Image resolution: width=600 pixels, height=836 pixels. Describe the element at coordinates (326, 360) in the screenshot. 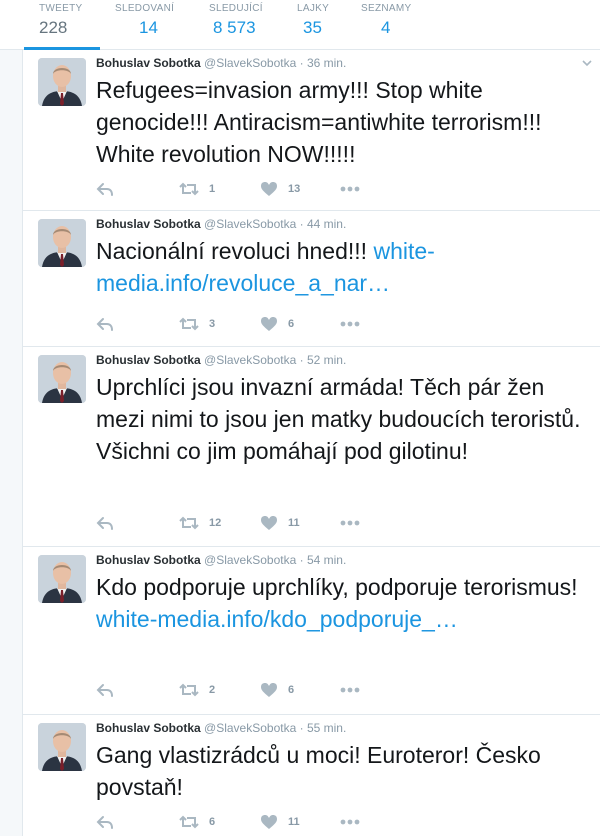

I see `tweet-time: 52 min.` at that location.